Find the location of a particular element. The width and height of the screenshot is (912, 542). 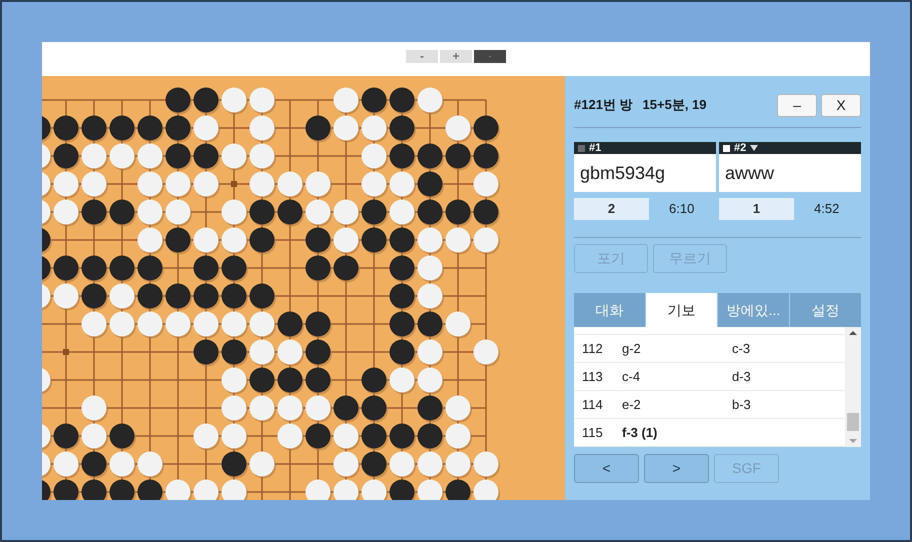

move-notation: c-3 is located at coordinates (741, 349).